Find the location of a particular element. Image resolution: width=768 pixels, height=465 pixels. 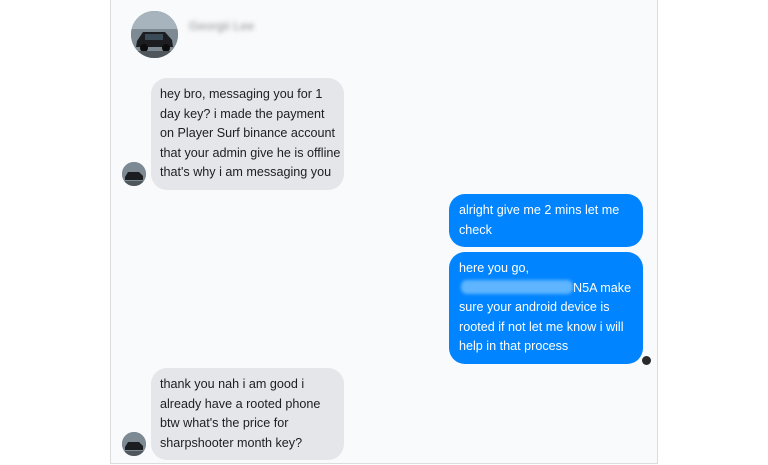

message-text-line: check is located at coordinates (475, 229).